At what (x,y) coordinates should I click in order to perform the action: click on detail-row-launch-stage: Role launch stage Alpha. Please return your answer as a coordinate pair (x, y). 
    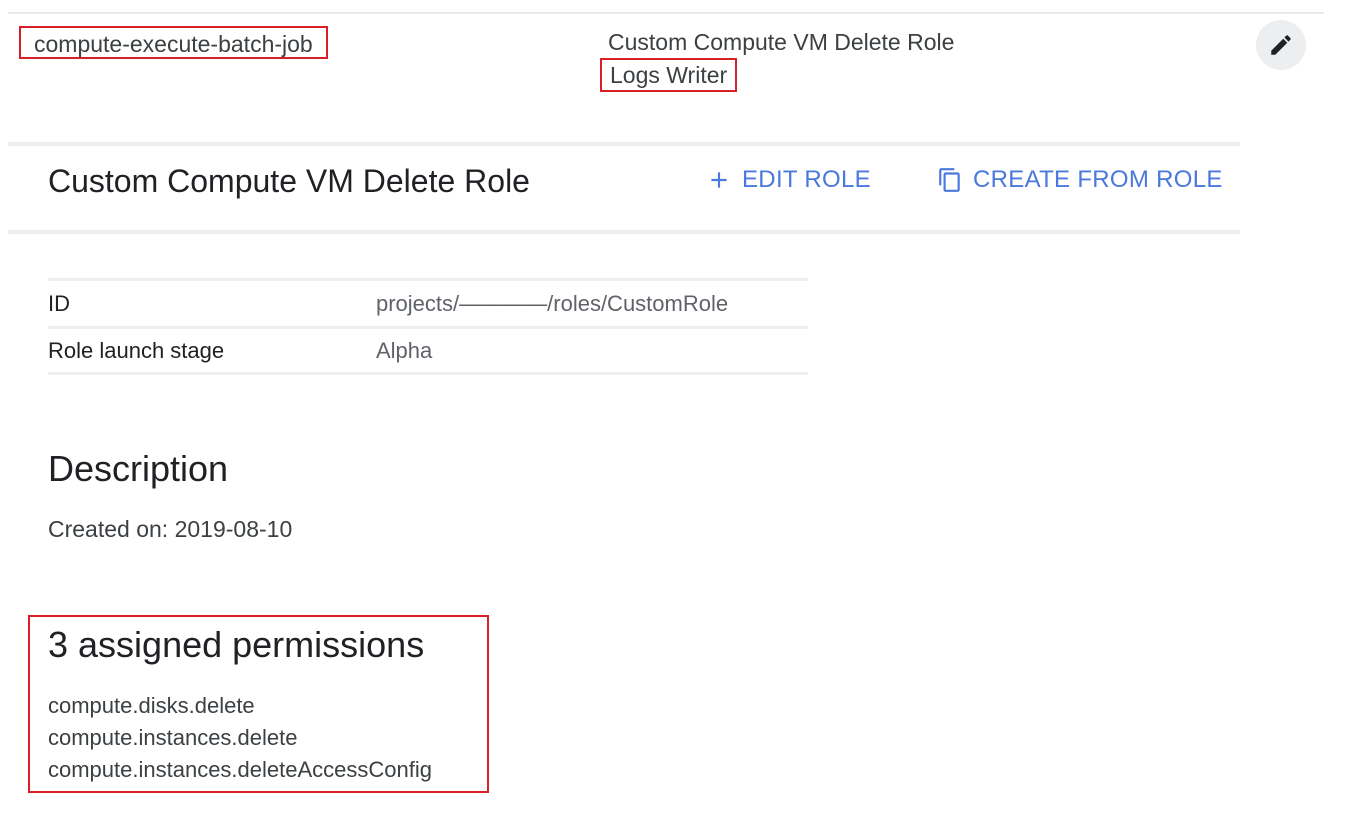
    Looking at the image, I should click on (428, 352).